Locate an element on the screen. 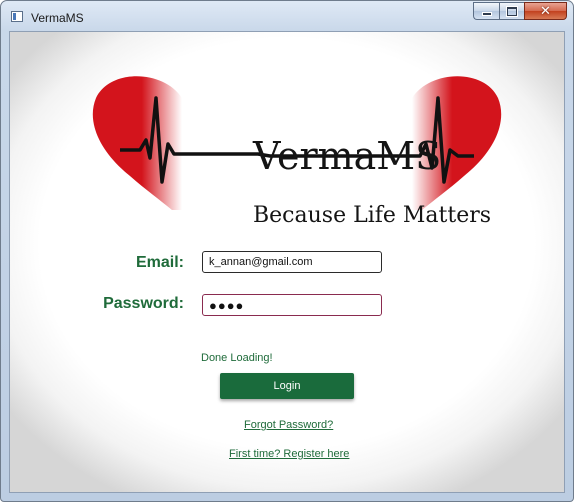  forgot-password-link: Forgot Password? is located at coordinates (288, 425).